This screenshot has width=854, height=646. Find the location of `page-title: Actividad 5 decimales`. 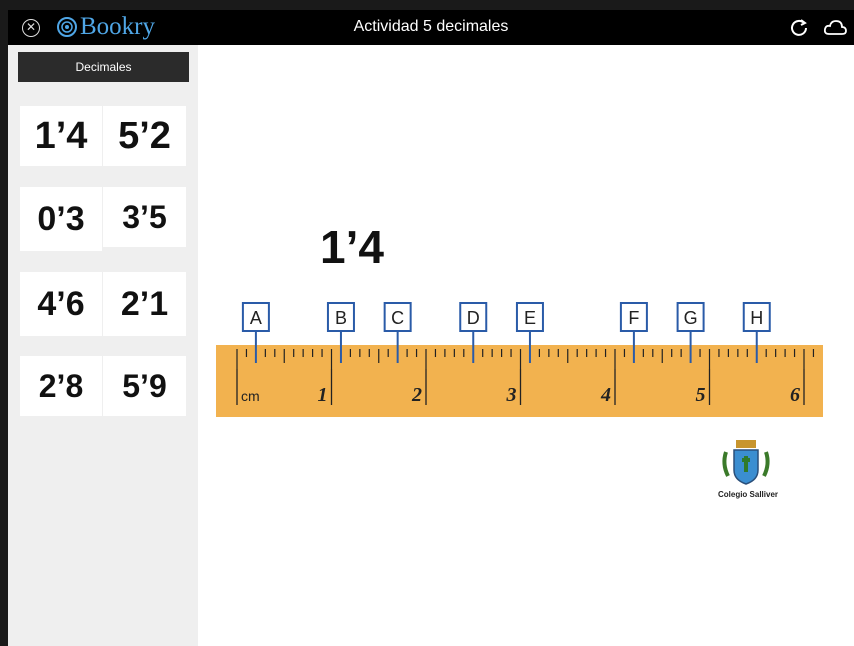

page-title: Actividad 5 decimales is located at coordinates (431, 26).